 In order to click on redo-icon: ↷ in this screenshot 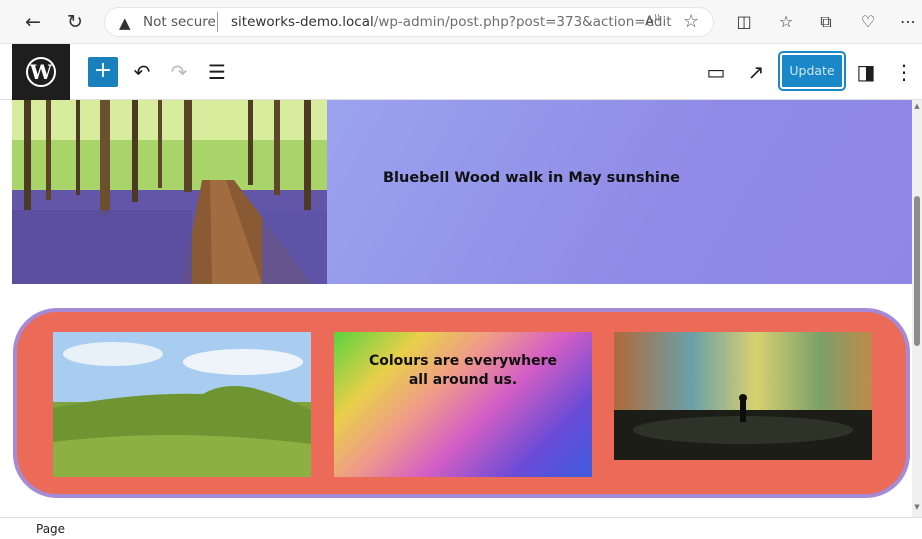, I will do `click(179, 72)`.